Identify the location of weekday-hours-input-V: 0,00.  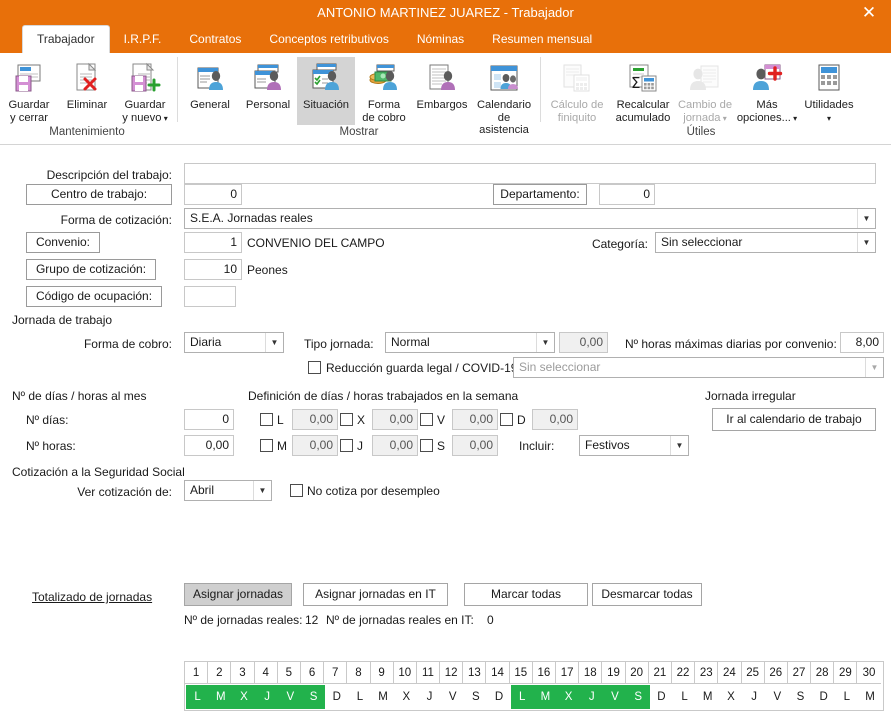
(475, 419).